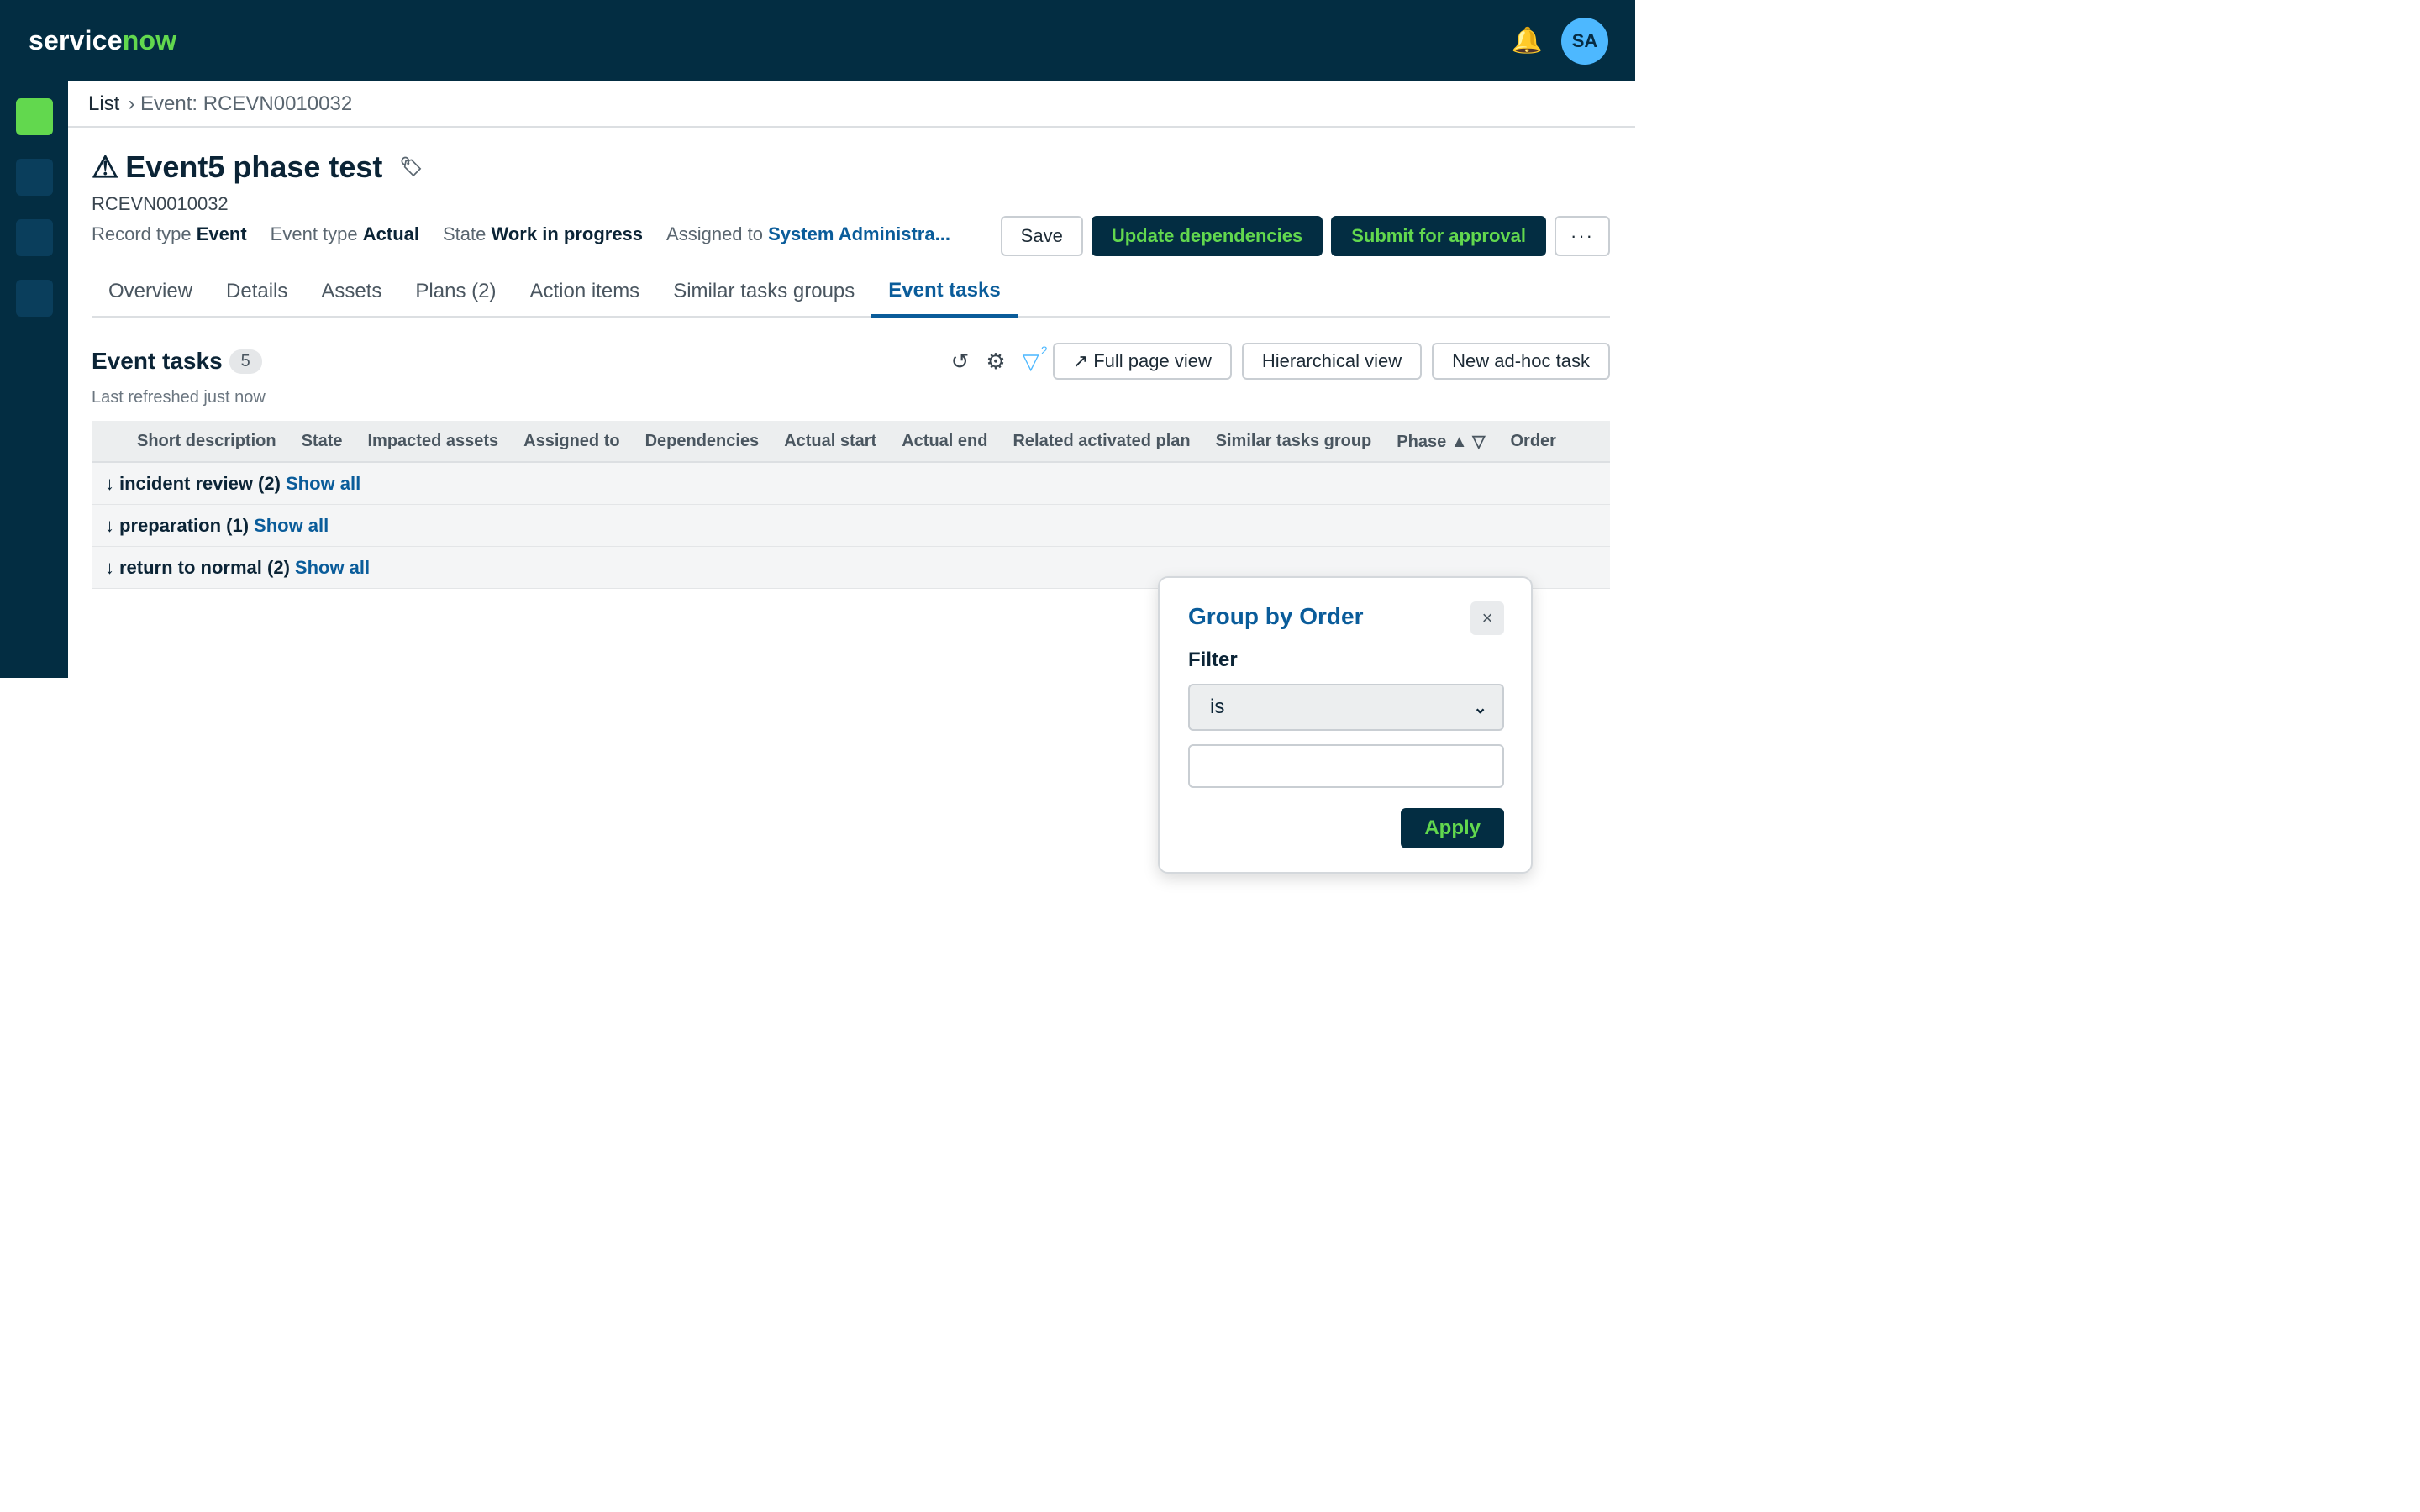 This screenshot has width=2420, height=1512. I want to click on meta-record-type-value: Event, so click(221, 233).